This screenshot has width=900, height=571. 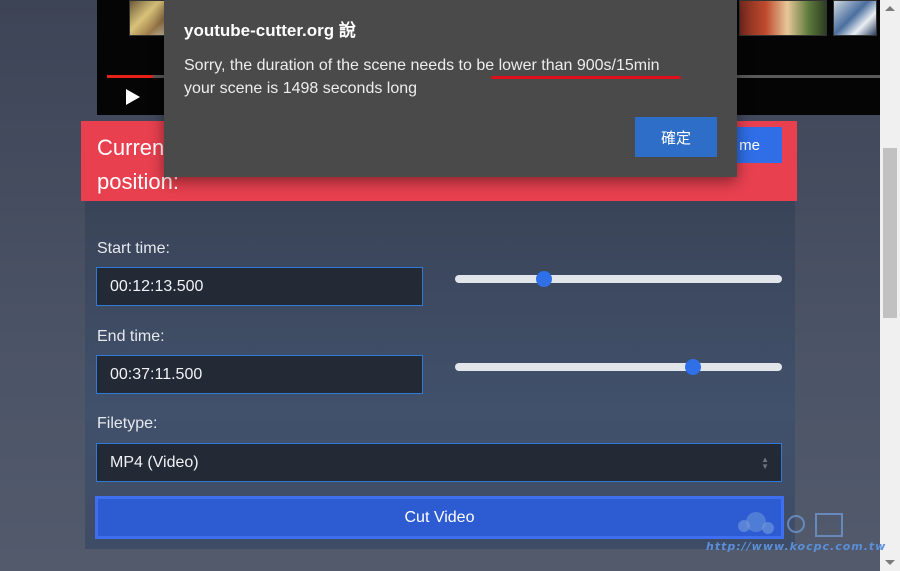 I want to click on scroll-up-arrow-icon, so click(x=890, y=8).